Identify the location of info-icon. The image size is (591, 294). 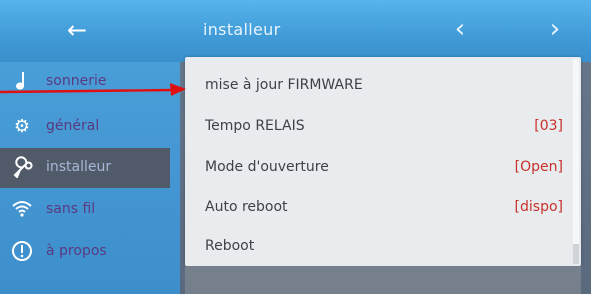
(22, 252).